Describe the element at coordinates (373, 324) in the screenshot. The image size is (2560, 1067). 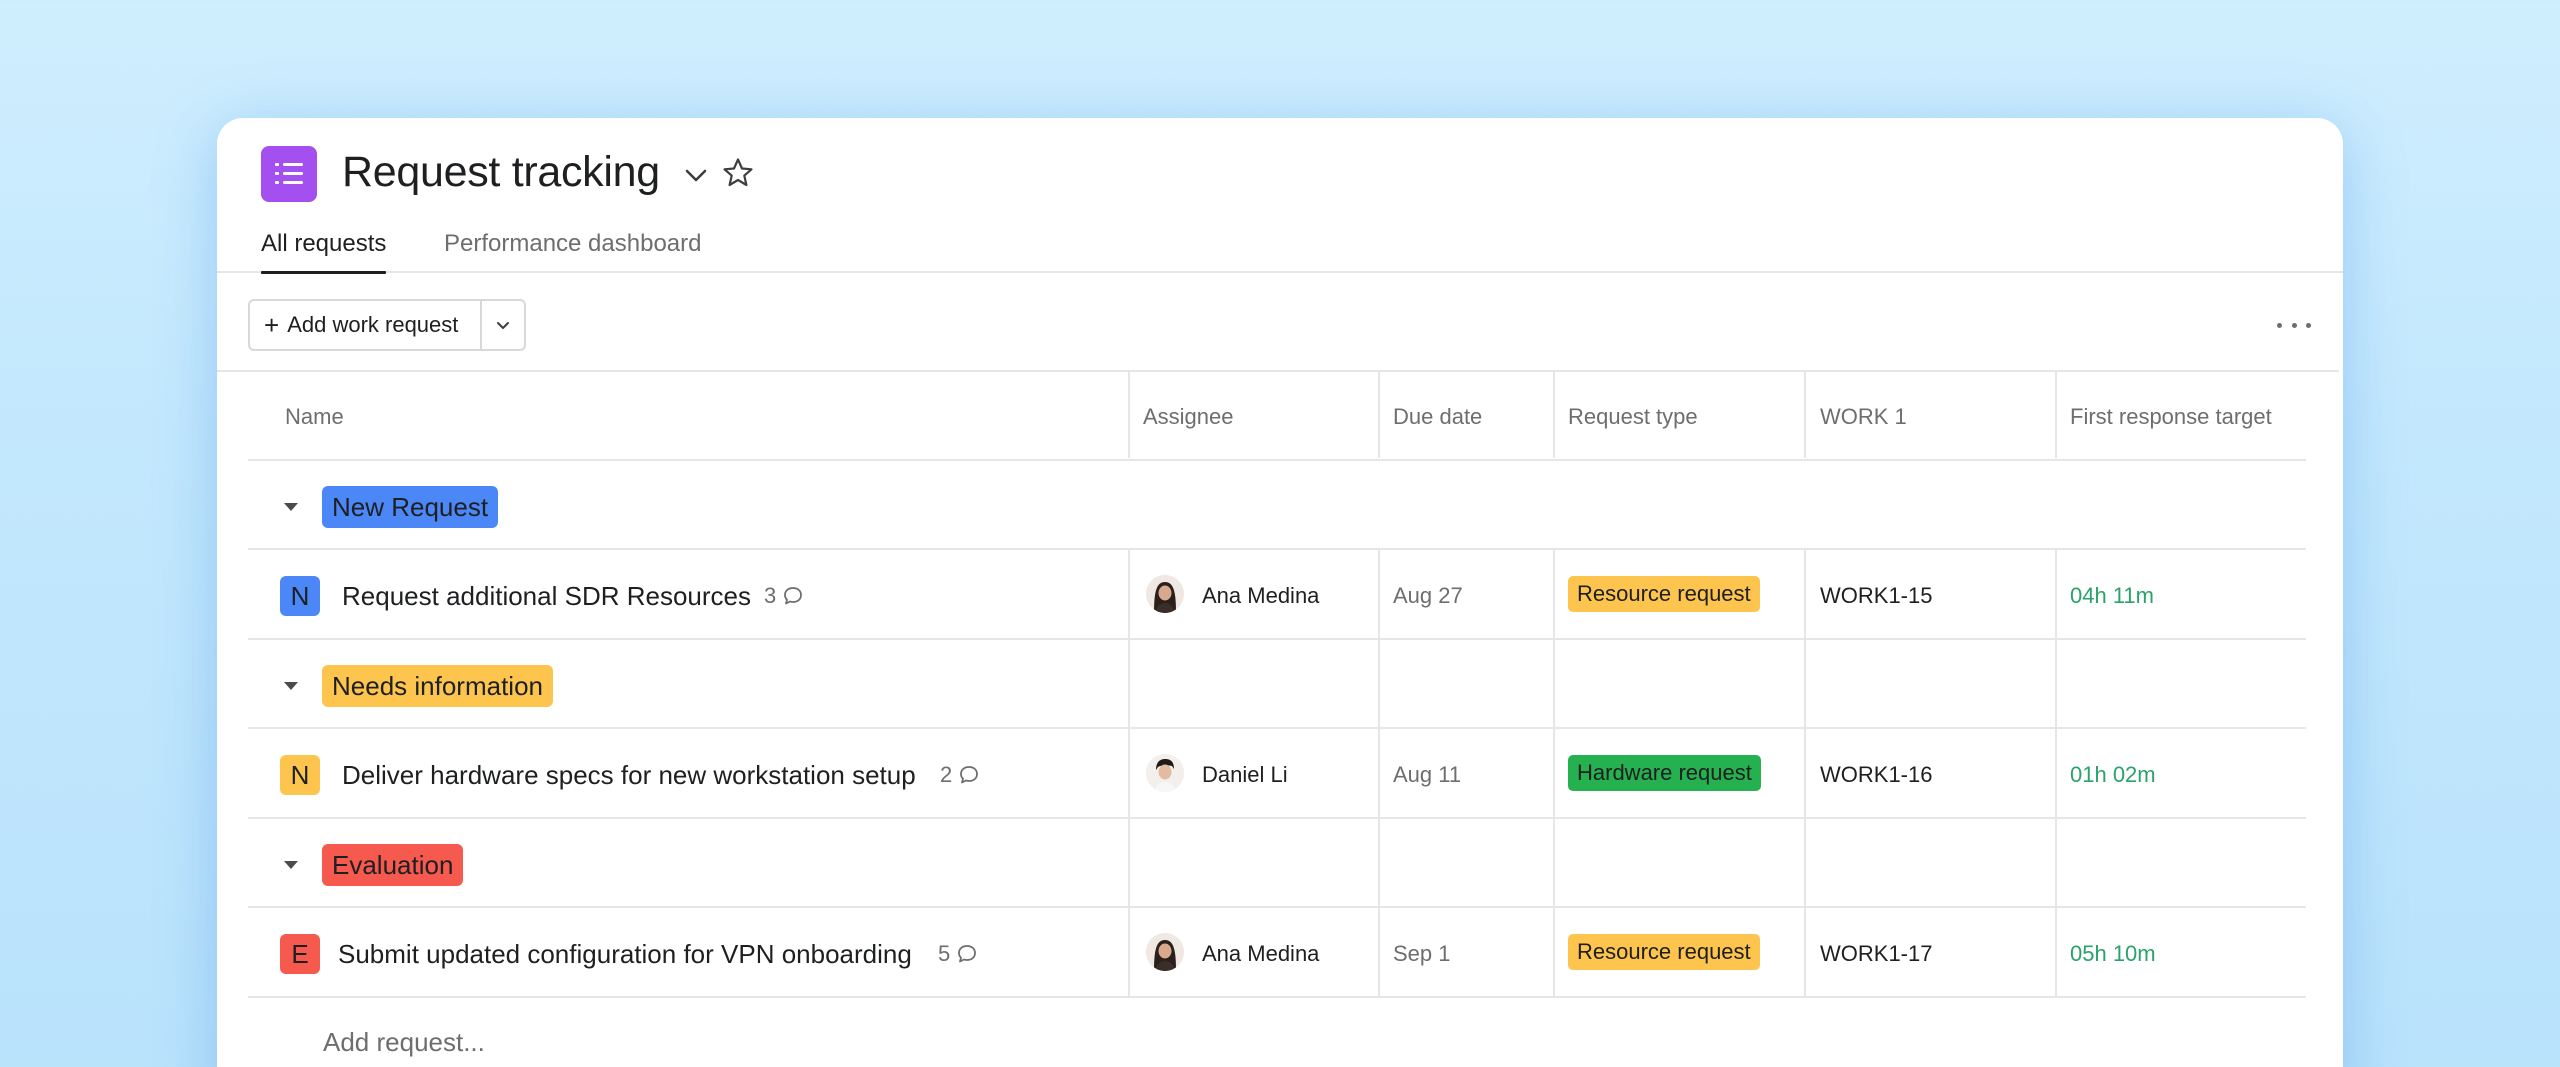
I see `add-work-request-label: Add work request` at that location.